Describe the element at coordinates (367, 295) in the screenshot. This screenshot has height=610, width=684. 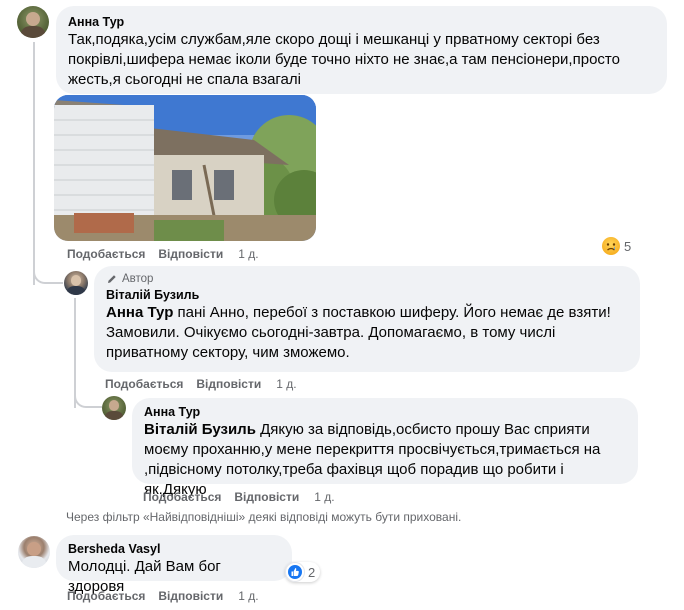
I see `comment-author: Віталій Бузиль` at that location.